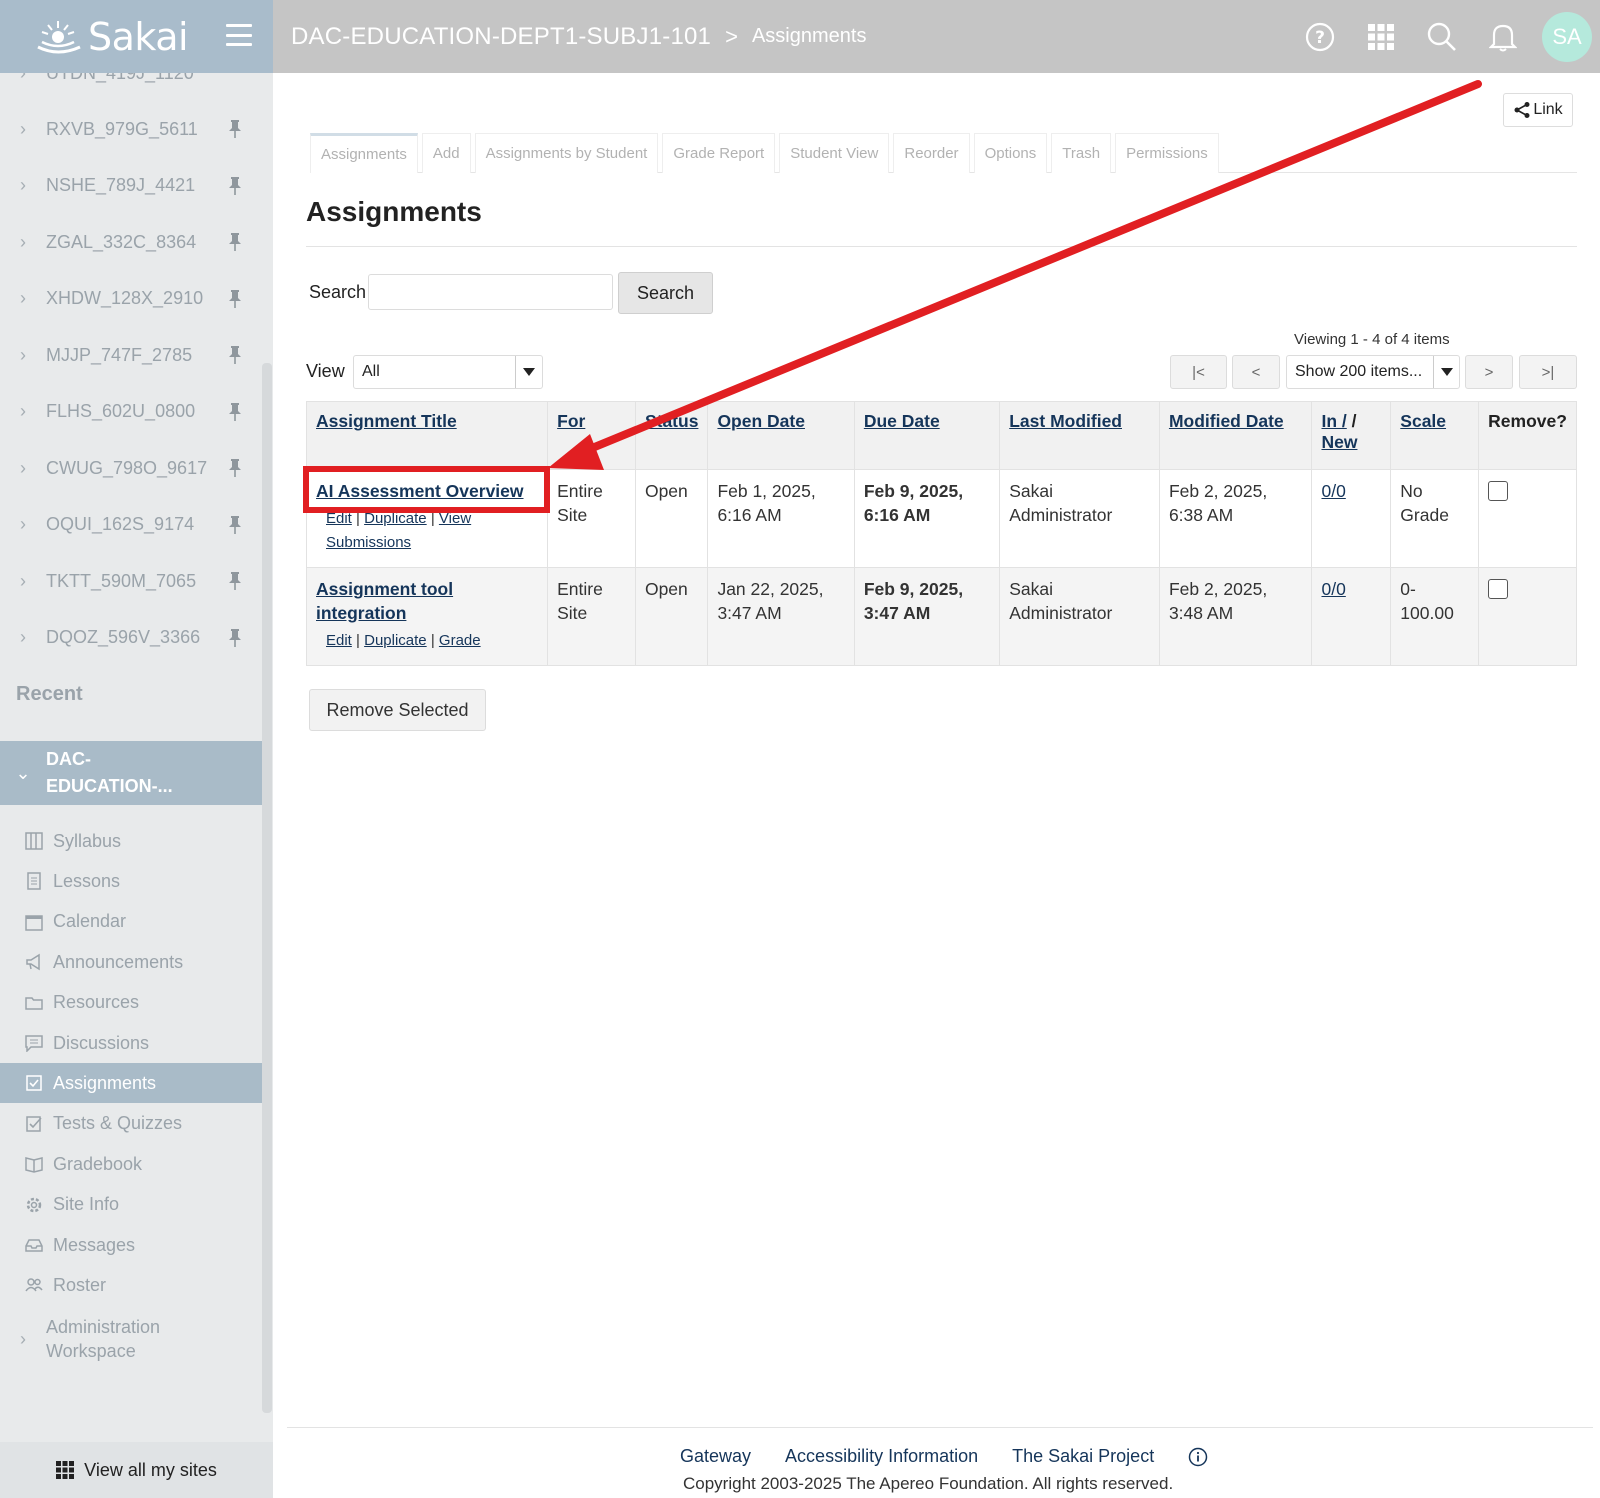  Describe the element at coordinates (1010, 153) in the screenshot. I see `tab-options: Options` at that location.